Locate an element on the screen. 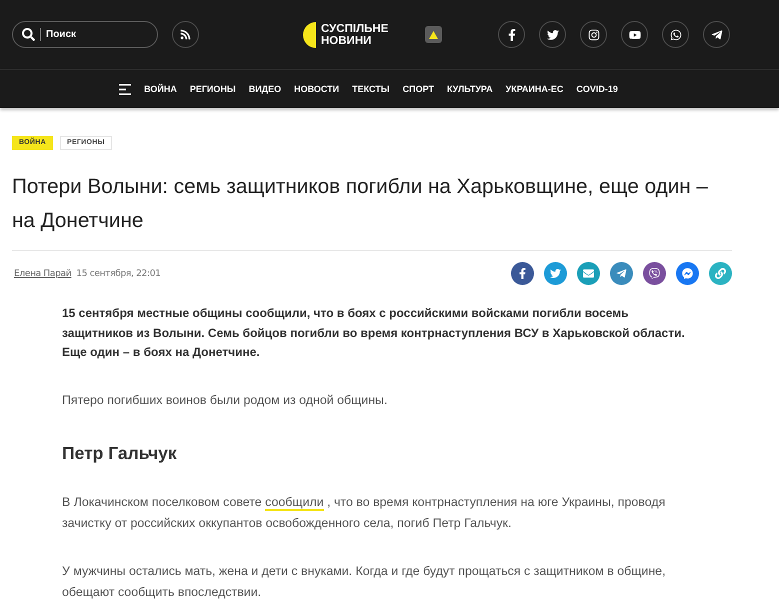  search-icon is located at coordinates (28, 34).